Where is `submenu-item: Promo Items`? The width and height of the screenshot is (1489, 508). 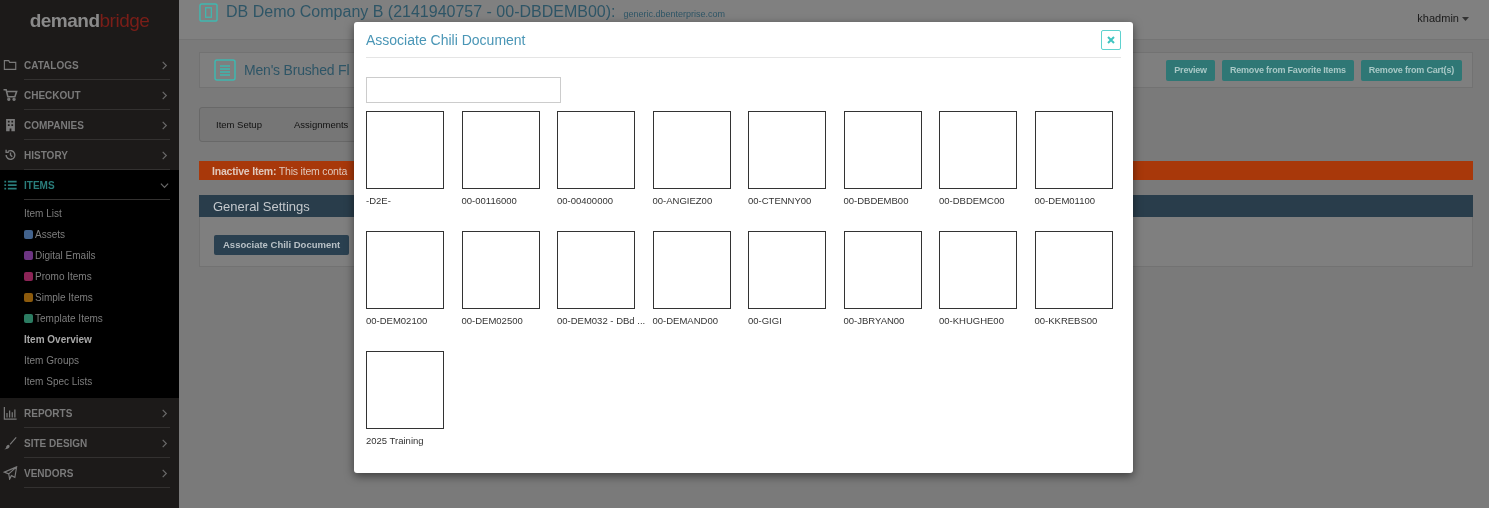
submenu-item: Promo Items is located at coordinates (101, 276).